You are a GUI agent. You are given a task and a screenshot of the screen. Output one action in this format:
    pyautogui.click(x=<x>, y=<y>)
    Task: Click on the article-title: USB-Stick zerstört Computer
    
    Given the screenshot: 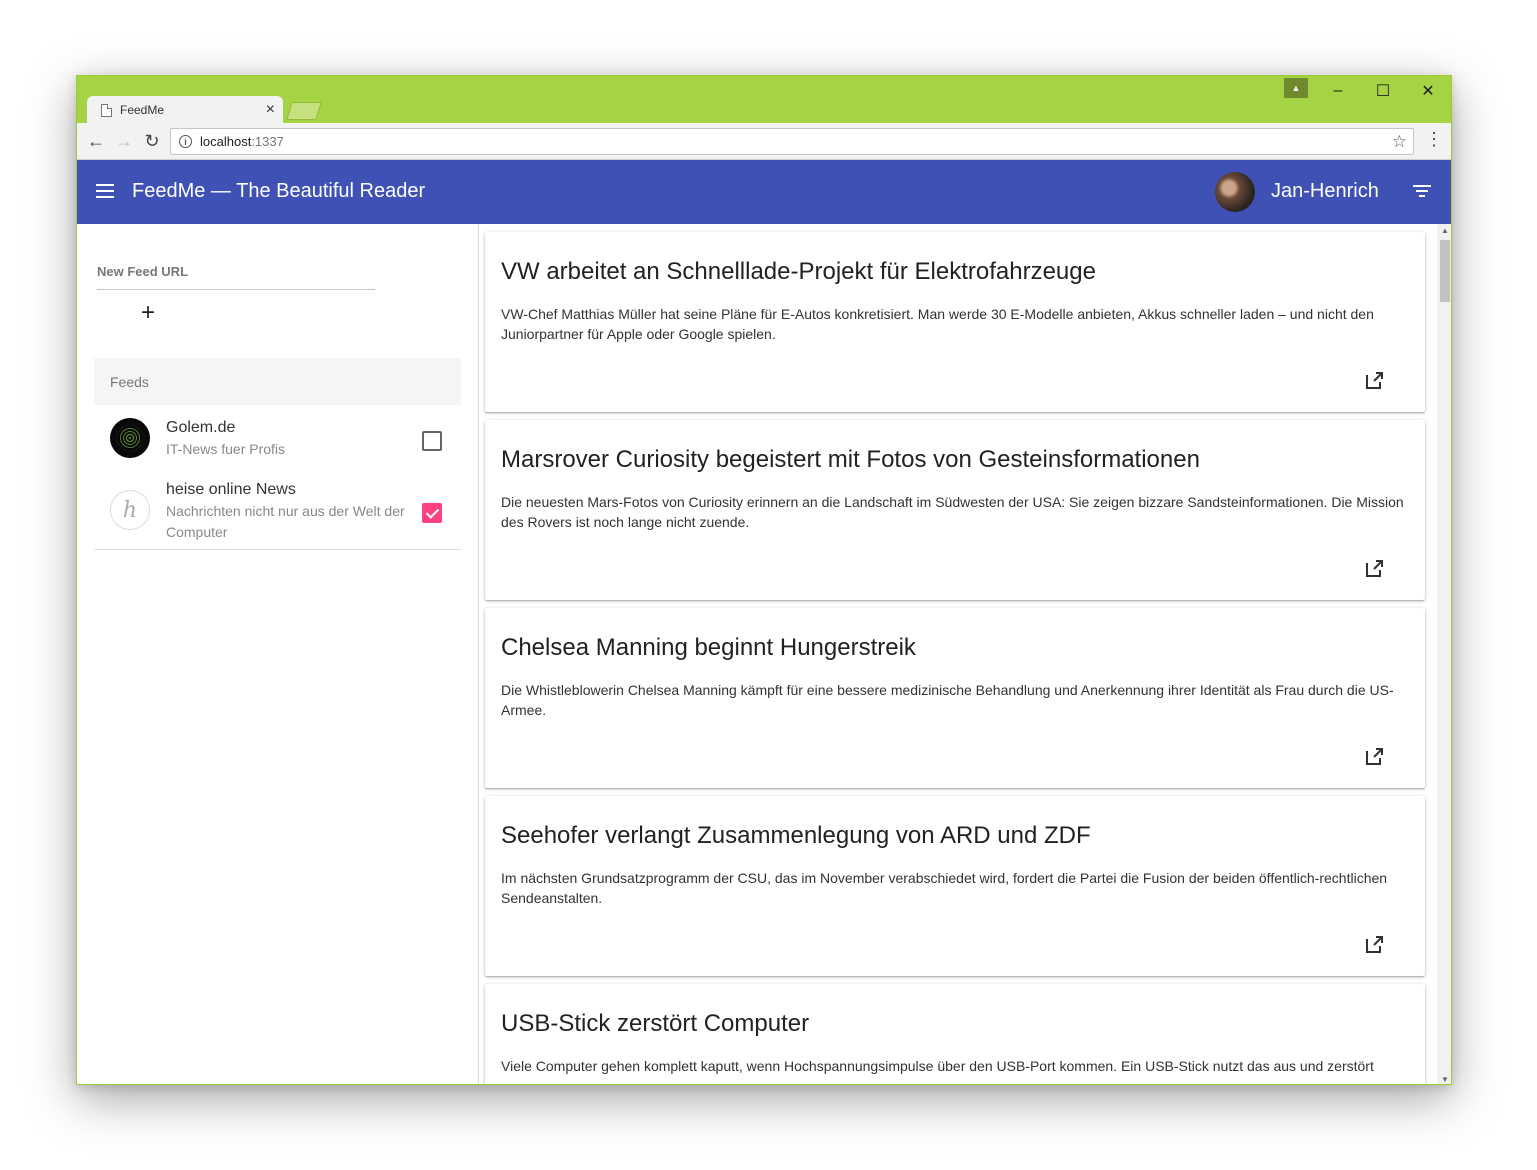 What is the action you would take?
    pyautogui.click(x=655, y=1023)
    